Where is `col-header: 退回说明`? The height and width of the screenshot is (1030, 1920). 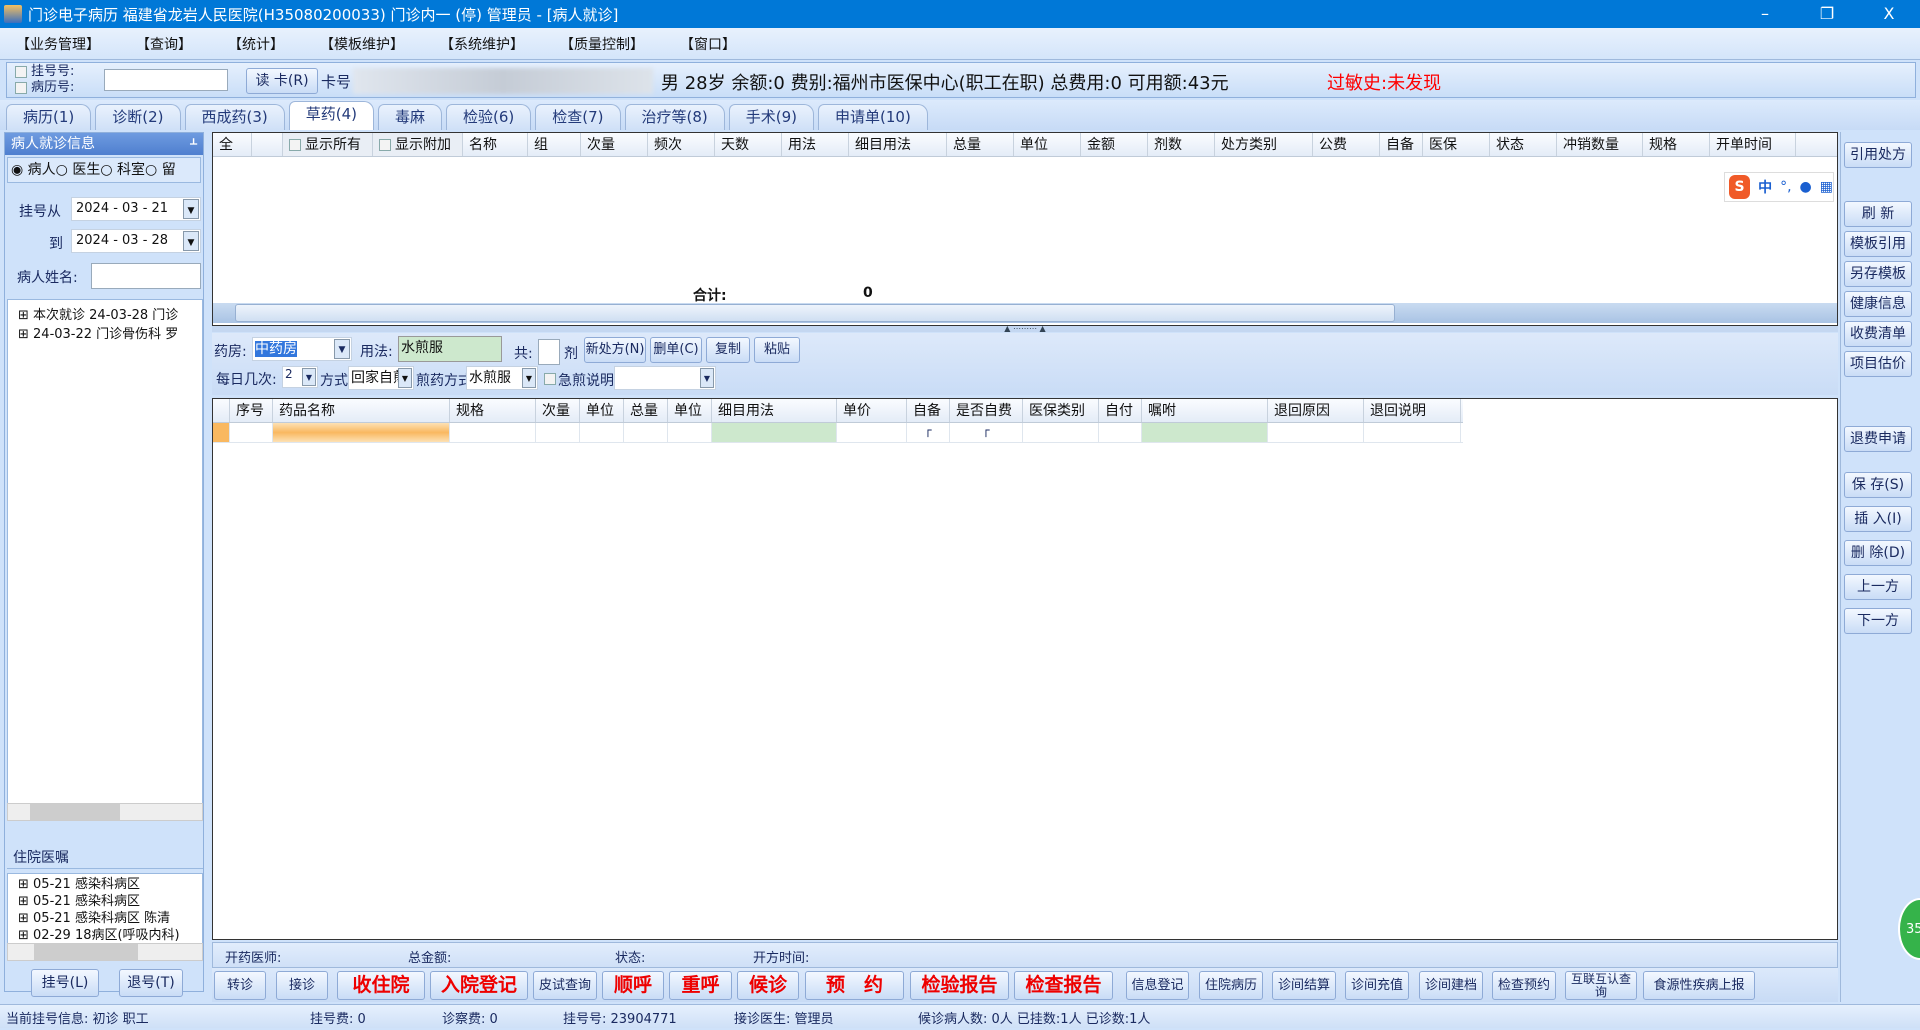
col-header: 退回说明 is located at coordinates (1412, 410).